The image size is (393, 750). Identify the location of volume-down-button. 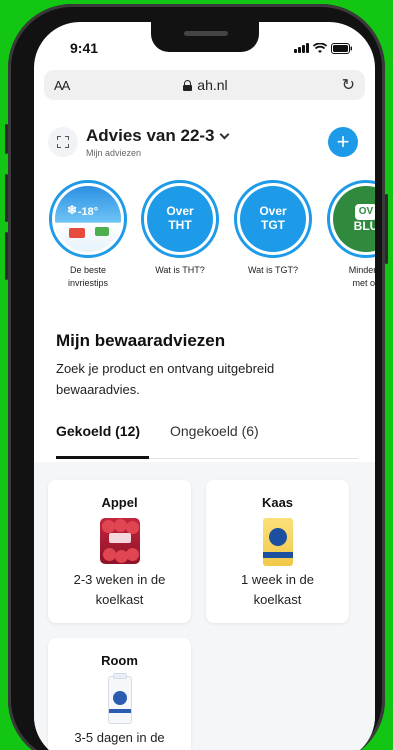
(6, 256).